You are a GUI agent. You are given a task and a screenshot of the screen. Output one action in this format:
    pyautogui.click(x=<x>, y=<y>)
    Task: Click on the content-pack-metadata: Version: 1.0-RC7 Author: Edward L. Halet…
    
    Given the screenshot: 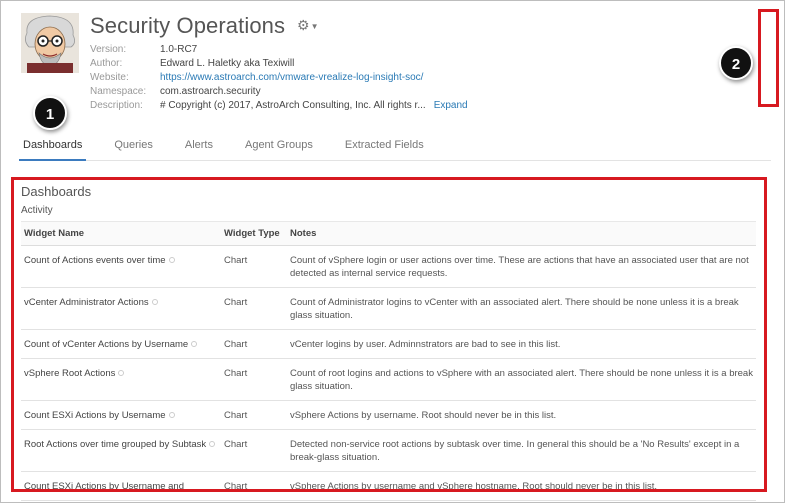 What is the action you would take?
    pyautogui.click(x=279, y=78)
    